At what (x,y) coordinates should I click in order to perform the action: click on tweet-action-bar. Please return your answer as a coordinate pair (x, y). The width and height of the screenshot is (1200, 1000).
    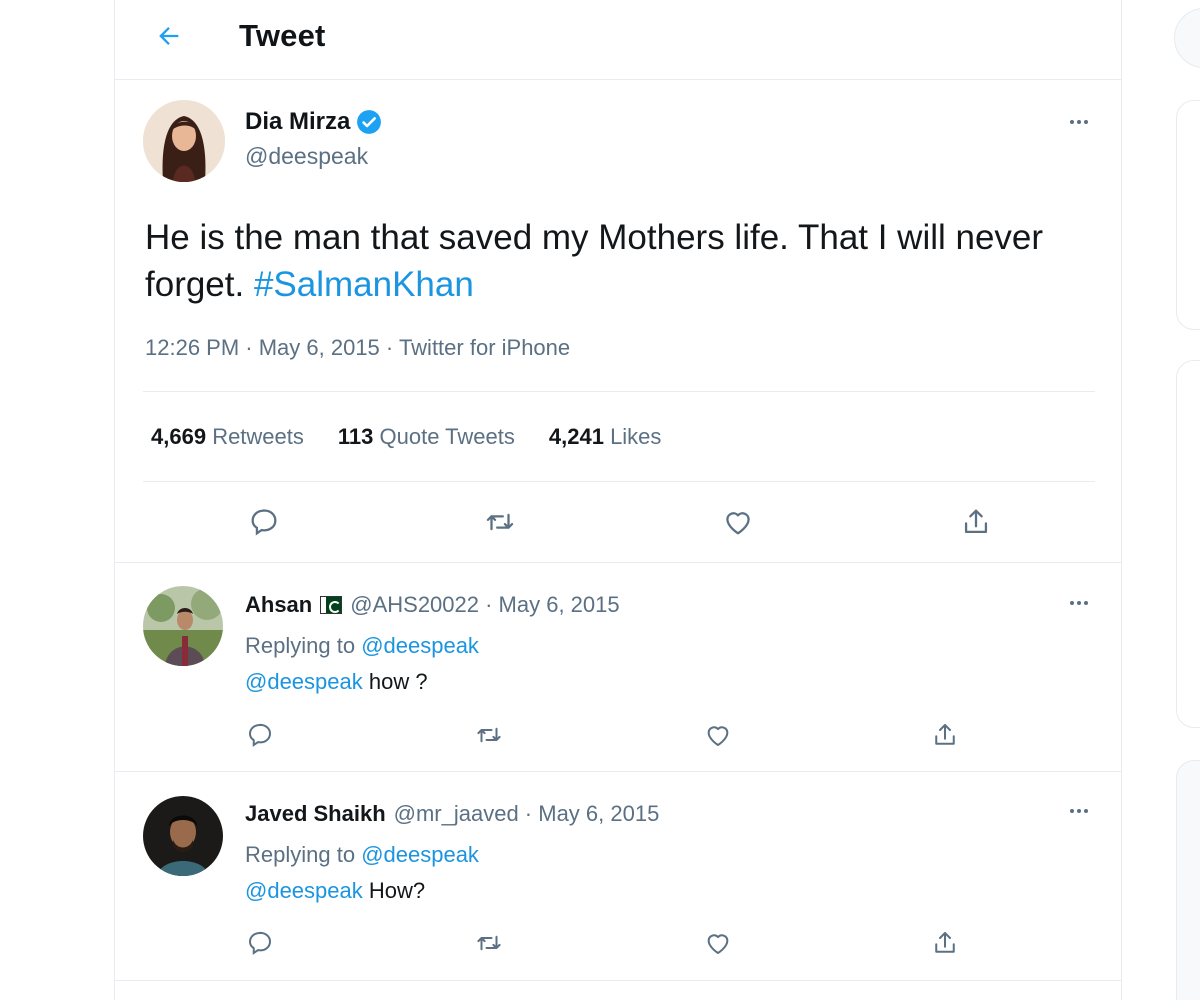
    Looking at the image, I should click on (618, 522).